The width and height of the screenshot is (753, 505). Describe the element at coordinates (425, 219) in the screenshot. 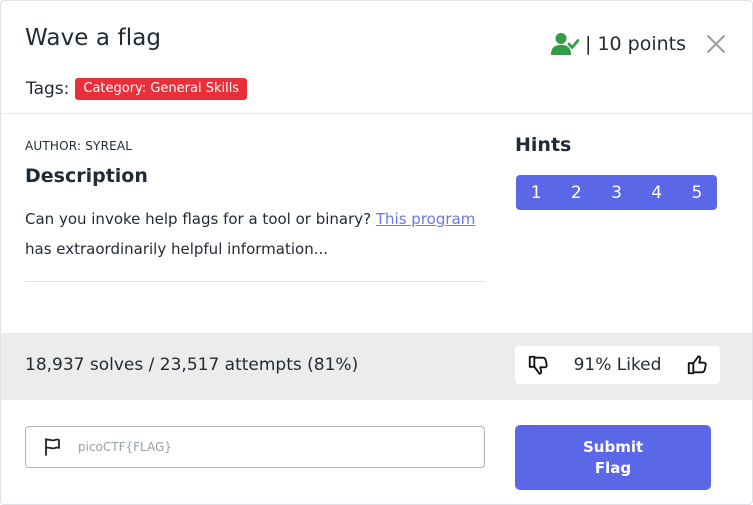

I see `program-link: This program` at that location.